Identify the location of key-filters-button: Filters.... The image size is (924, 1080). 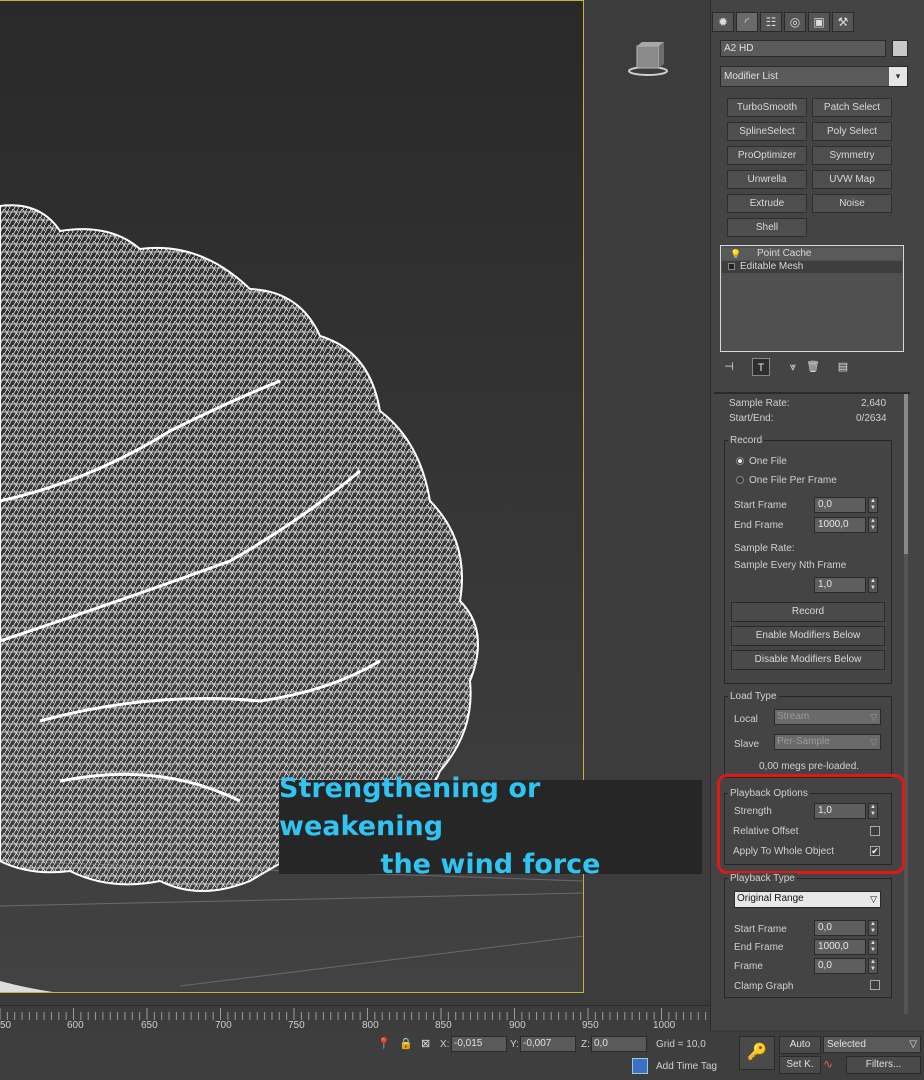
(883, 1065).